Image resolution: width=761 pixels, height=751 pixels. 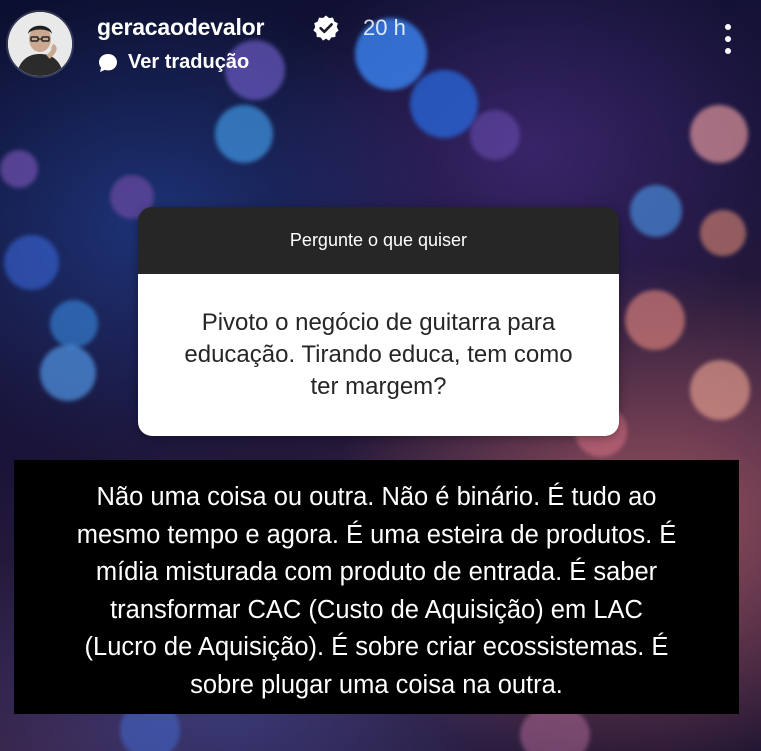 What do you see at coordinates (326, 28) in the screenshot?
I see `verified-badge-icon` at bounding box center [326, 28].